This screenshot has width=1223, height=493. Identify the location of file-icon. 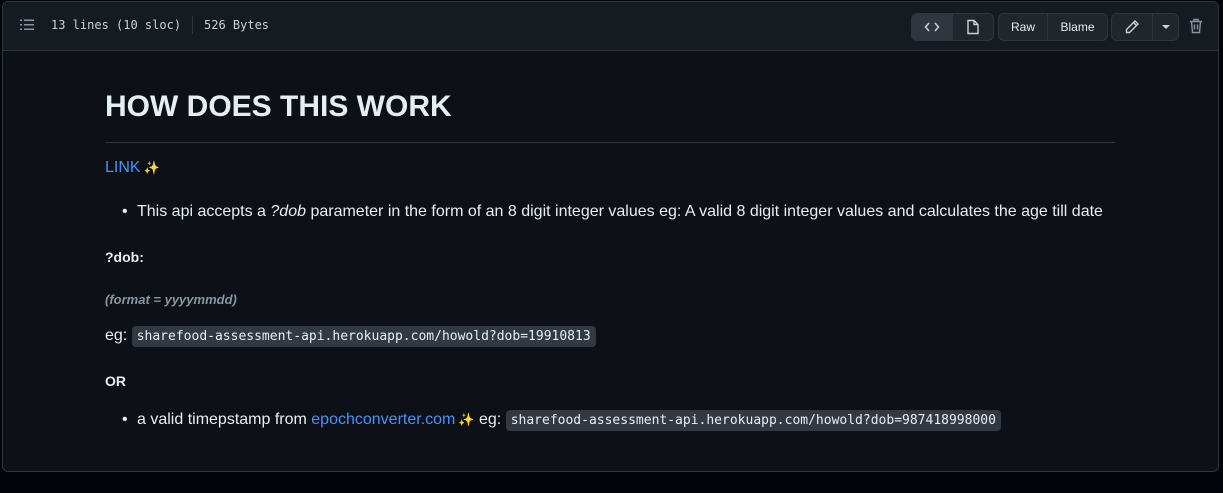
(973, 27).